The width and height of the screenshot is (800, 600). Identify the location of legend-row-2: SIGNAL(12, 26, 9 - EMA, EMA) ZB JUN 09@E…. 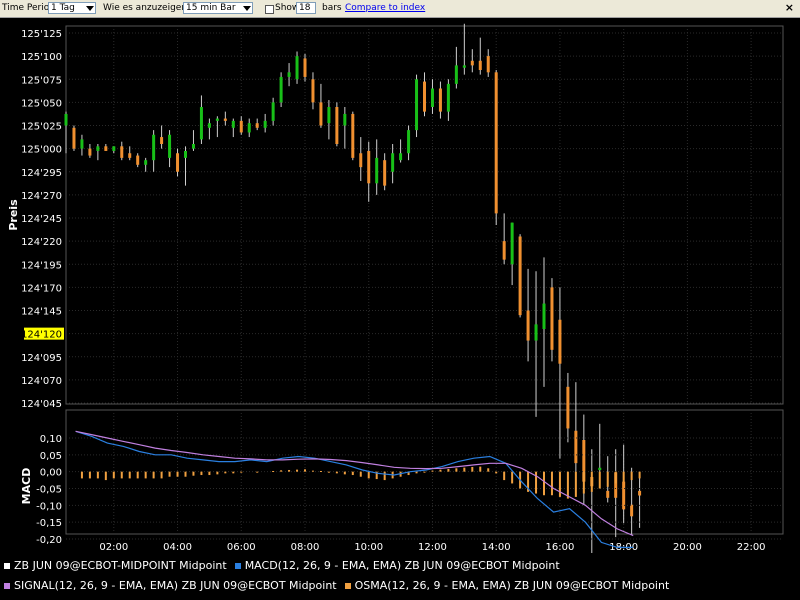
(340, 585).